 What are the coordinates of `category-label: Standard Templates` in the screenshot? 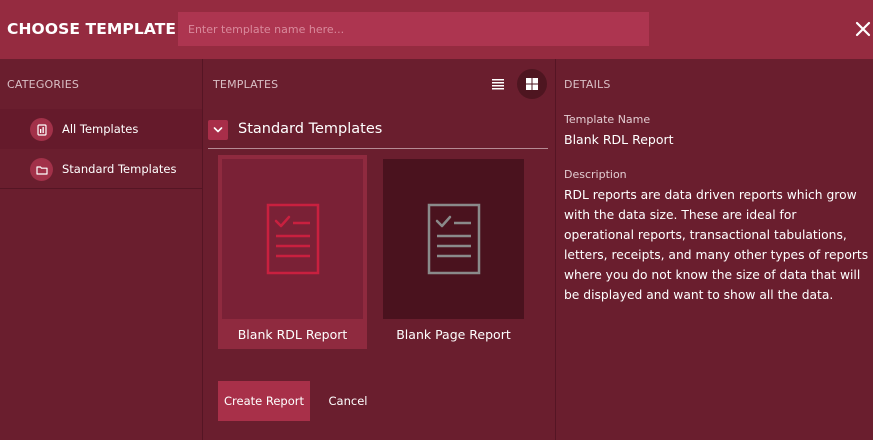 It's located at (119, 169).